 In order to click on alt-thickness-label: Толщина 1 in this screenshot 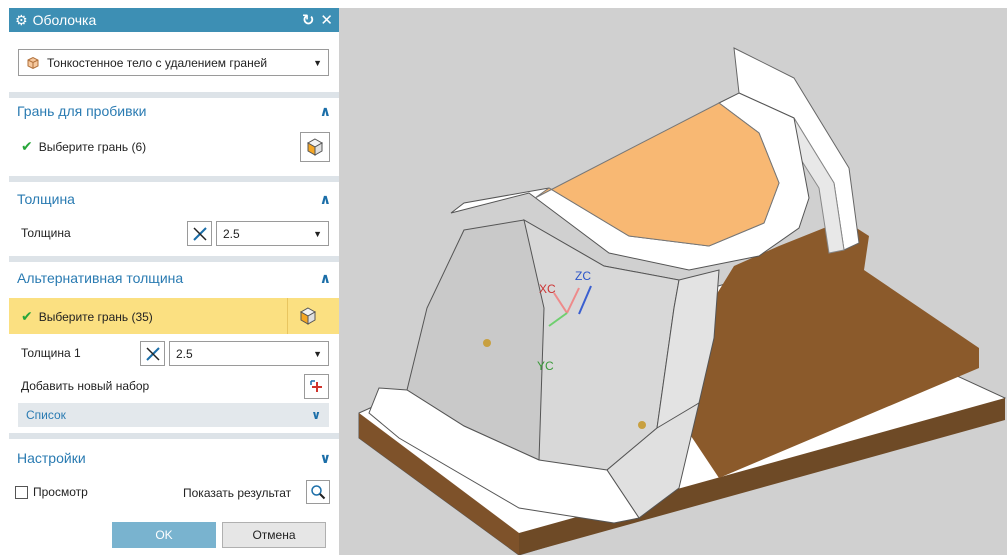, I will do `click(51, 353)`.